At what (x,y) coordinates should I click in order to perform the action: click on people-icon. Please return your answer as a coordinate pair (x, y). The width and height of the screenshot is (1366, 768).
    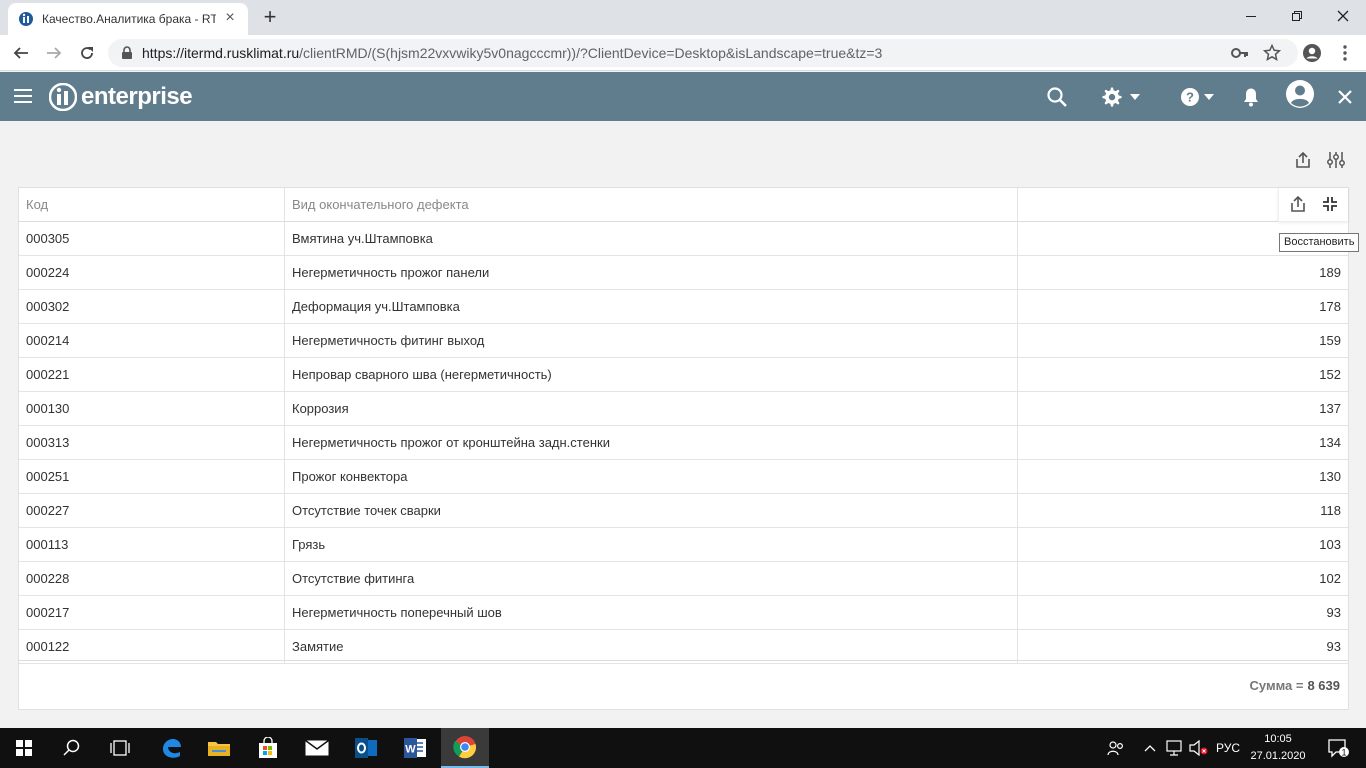
    Looking at the image, I should click on (1116, 748).